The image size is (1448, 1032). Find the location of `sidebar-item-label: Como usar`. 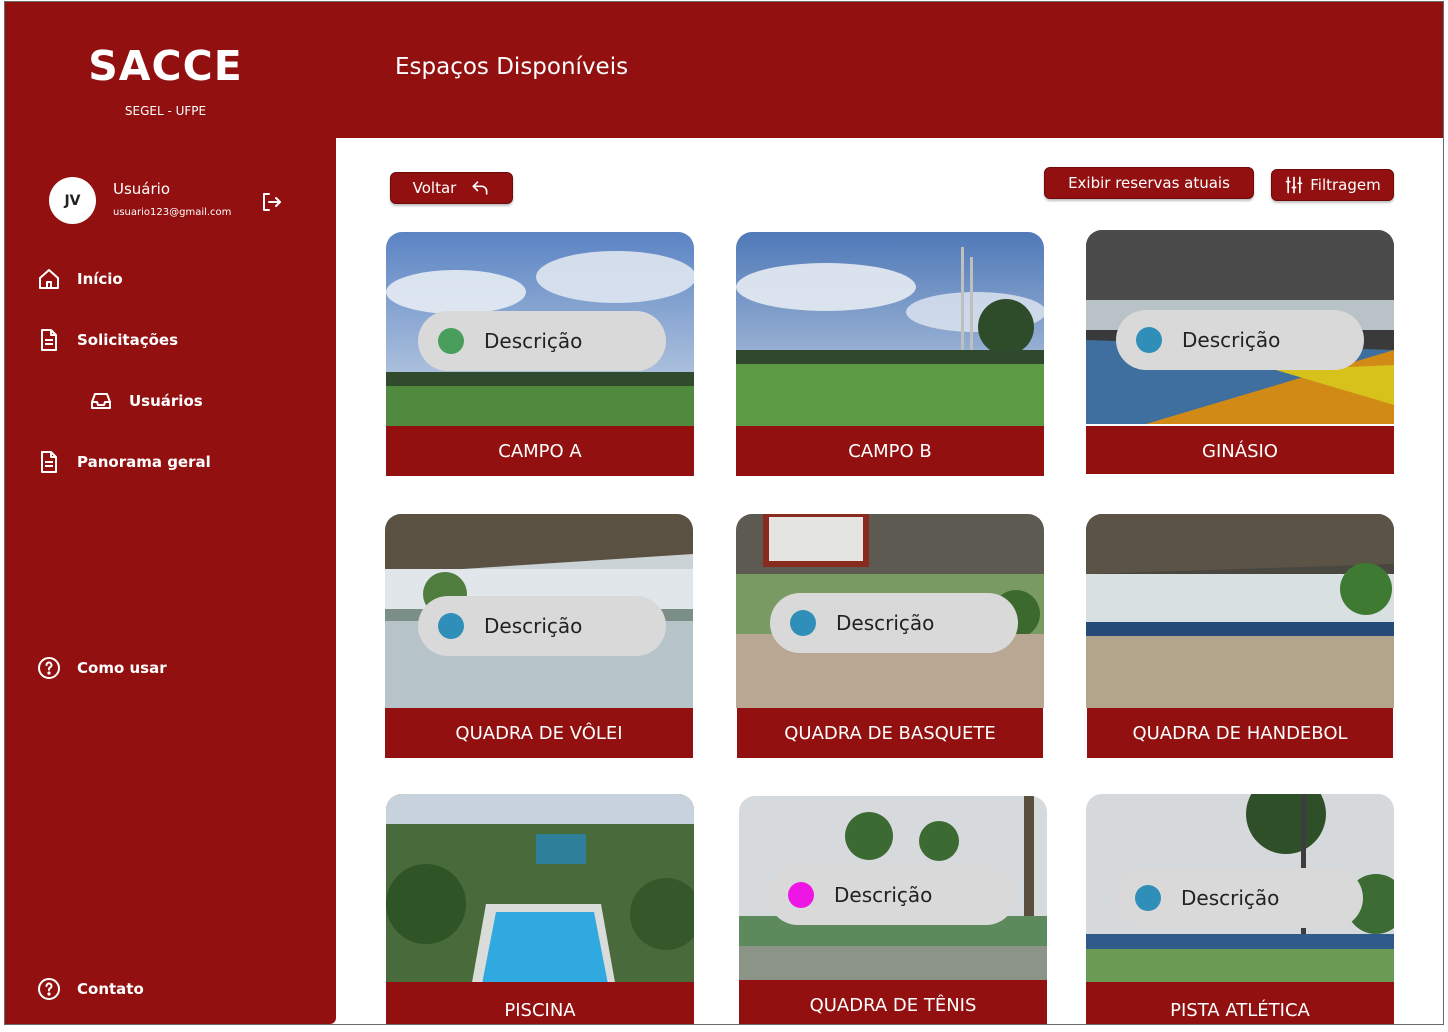

sidebar-item-label: Como usar is located at coordinates (122, 668).